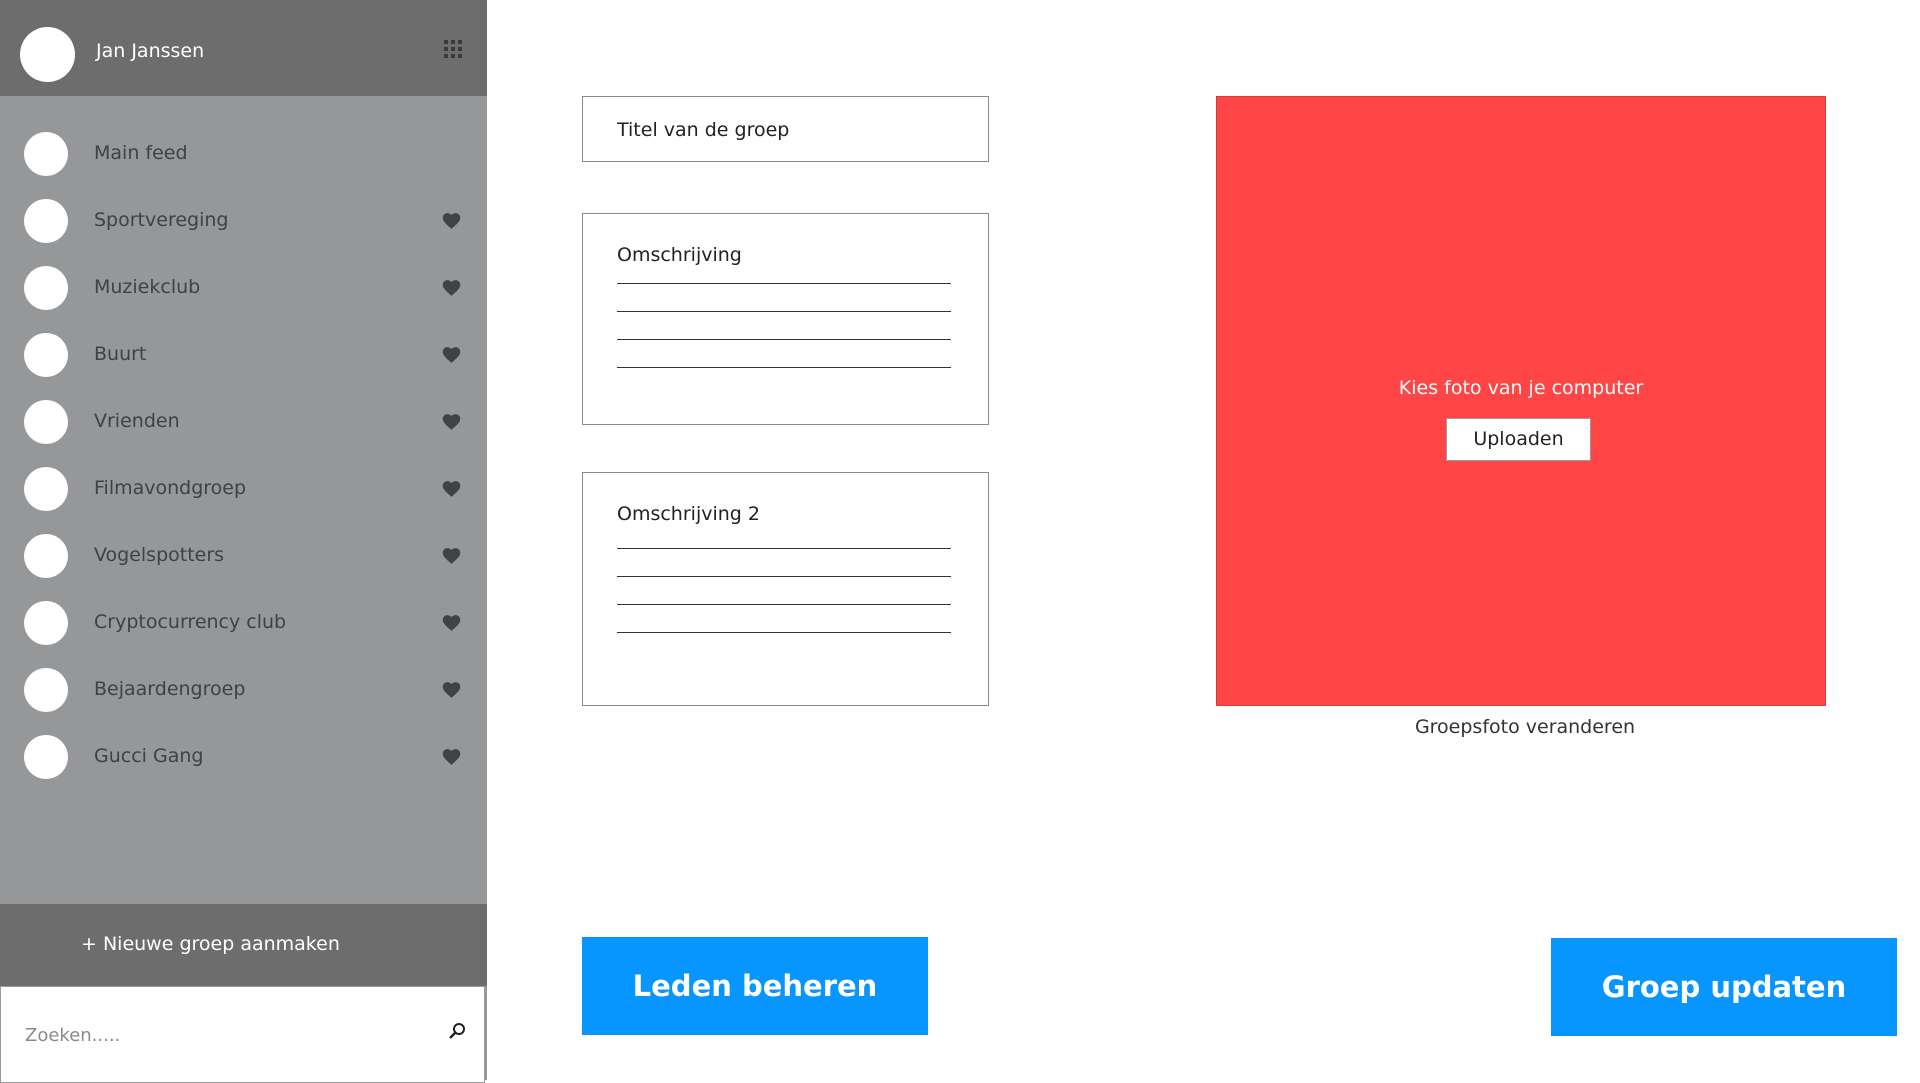 The height and width of the screenshot is (1083, 1920). What do you see at coordinates (47, 54) in the screenshot?
I see `user-avatar` at bounding box center [47, 54].